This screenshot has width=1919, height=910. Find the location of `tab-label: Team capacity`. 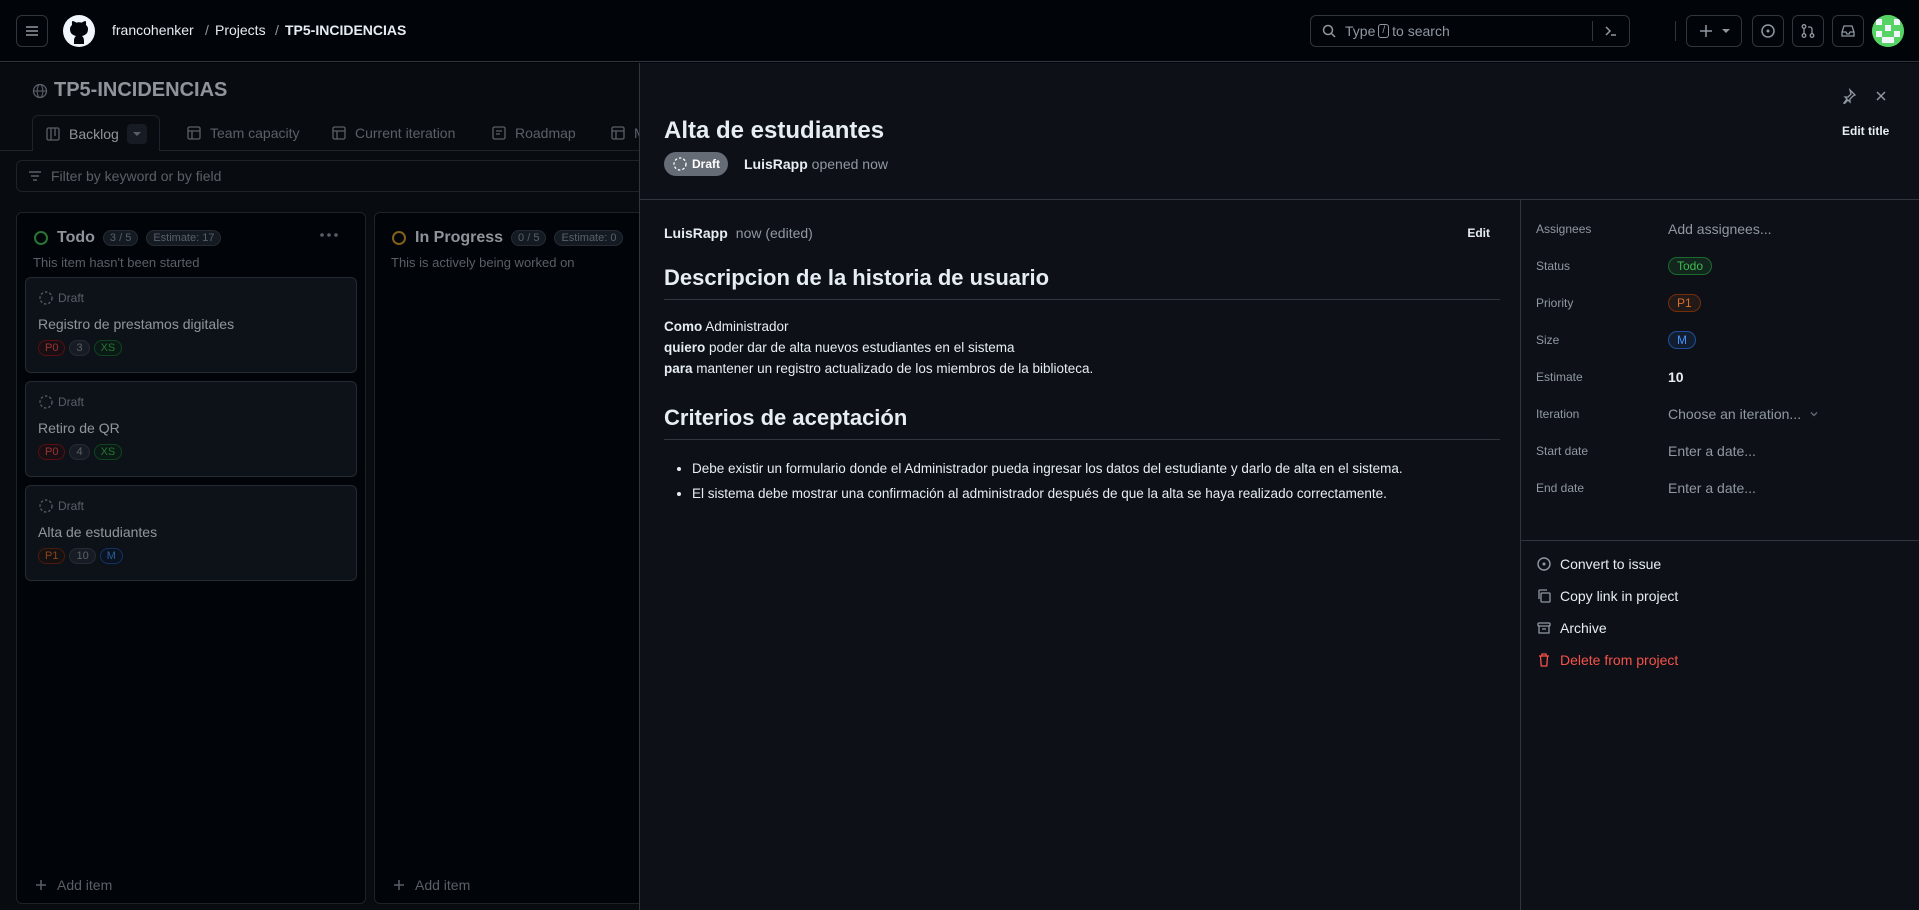

tab-label: Team capacity is located at coordinates (255, 133).